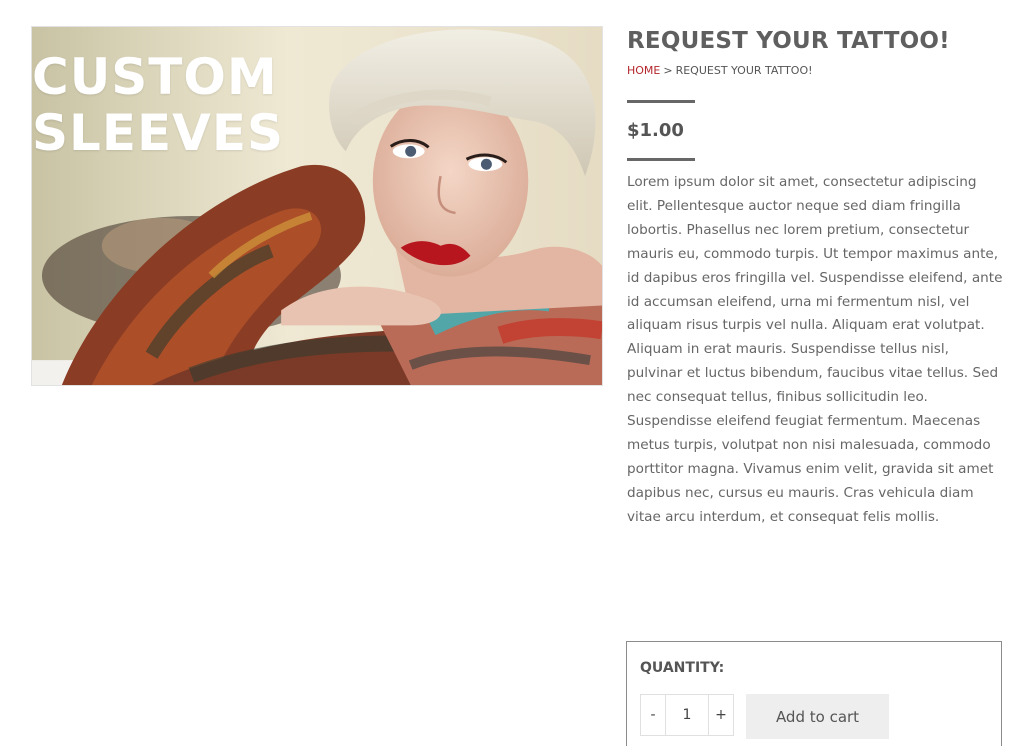 The width and height of the screenshot is (1024, 746). I want to click on quantity-stepper: - +, so click(687, 715).